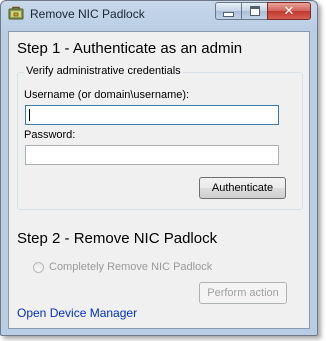 The width and height of the screenshot is (326, 341). I want to click on title-bar: Remove NIC Padlock ✕, so click(159, 14).